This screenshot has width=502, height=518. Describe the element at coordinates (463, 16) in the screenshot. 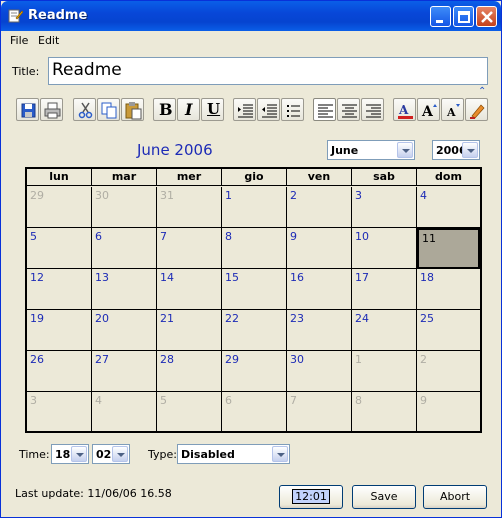

I see `maximize-button` at that location.